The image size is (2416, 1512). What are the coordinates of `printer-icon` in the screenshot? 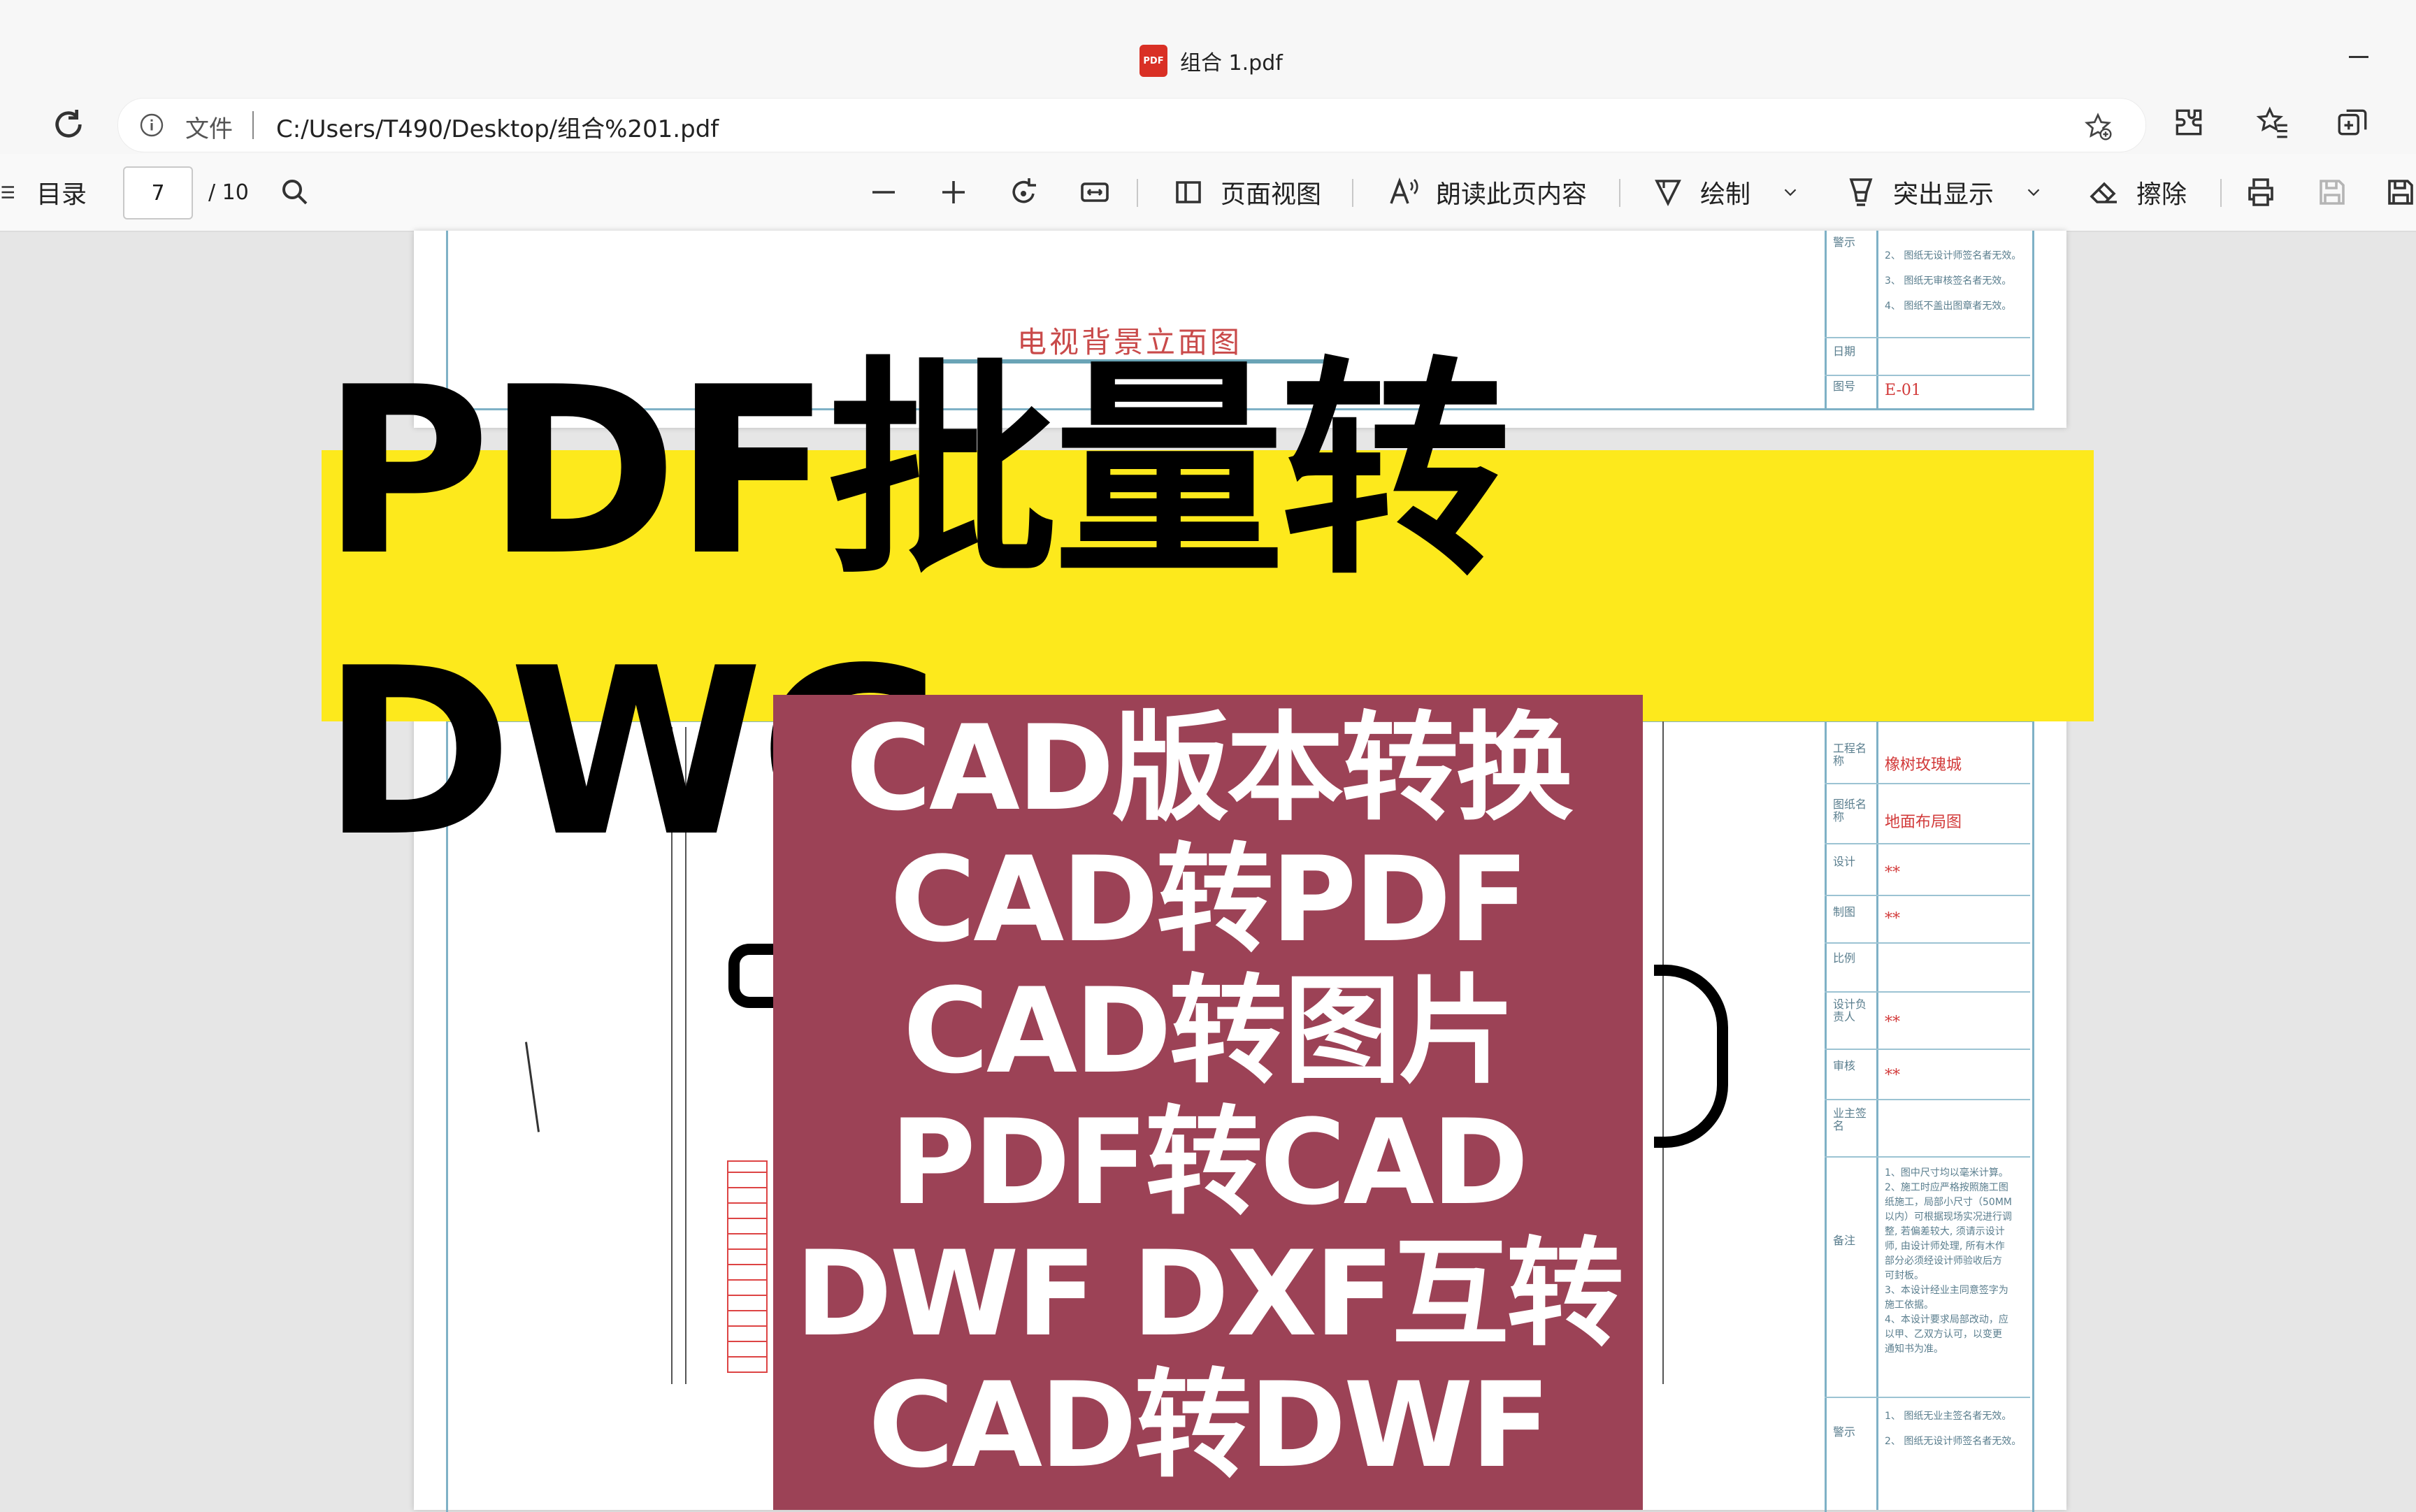 It's located at (2260, 192).